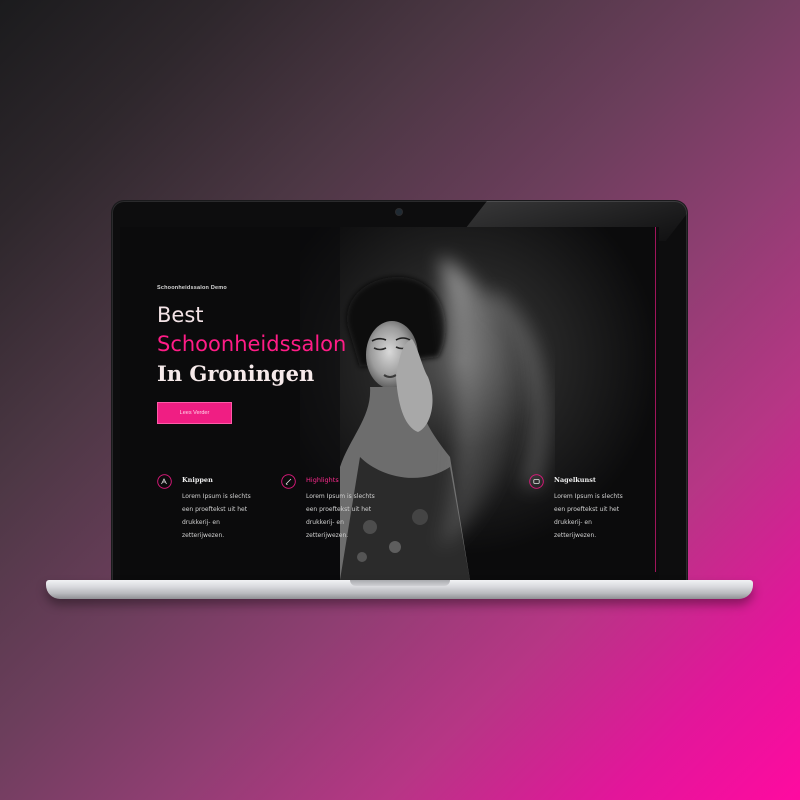 The height and width of the screenshot is (800, 800). Describe the element at coordinates (194, 413) in the screenshot. I see `read-more-button: Lees Verder` at that location.